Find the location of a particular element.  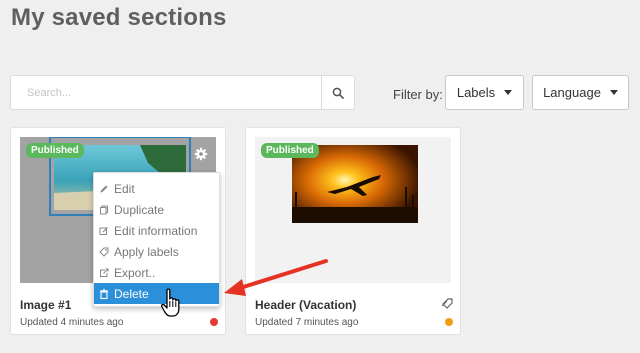

menu-item-label: Delete is located at coordinates (131, 293).